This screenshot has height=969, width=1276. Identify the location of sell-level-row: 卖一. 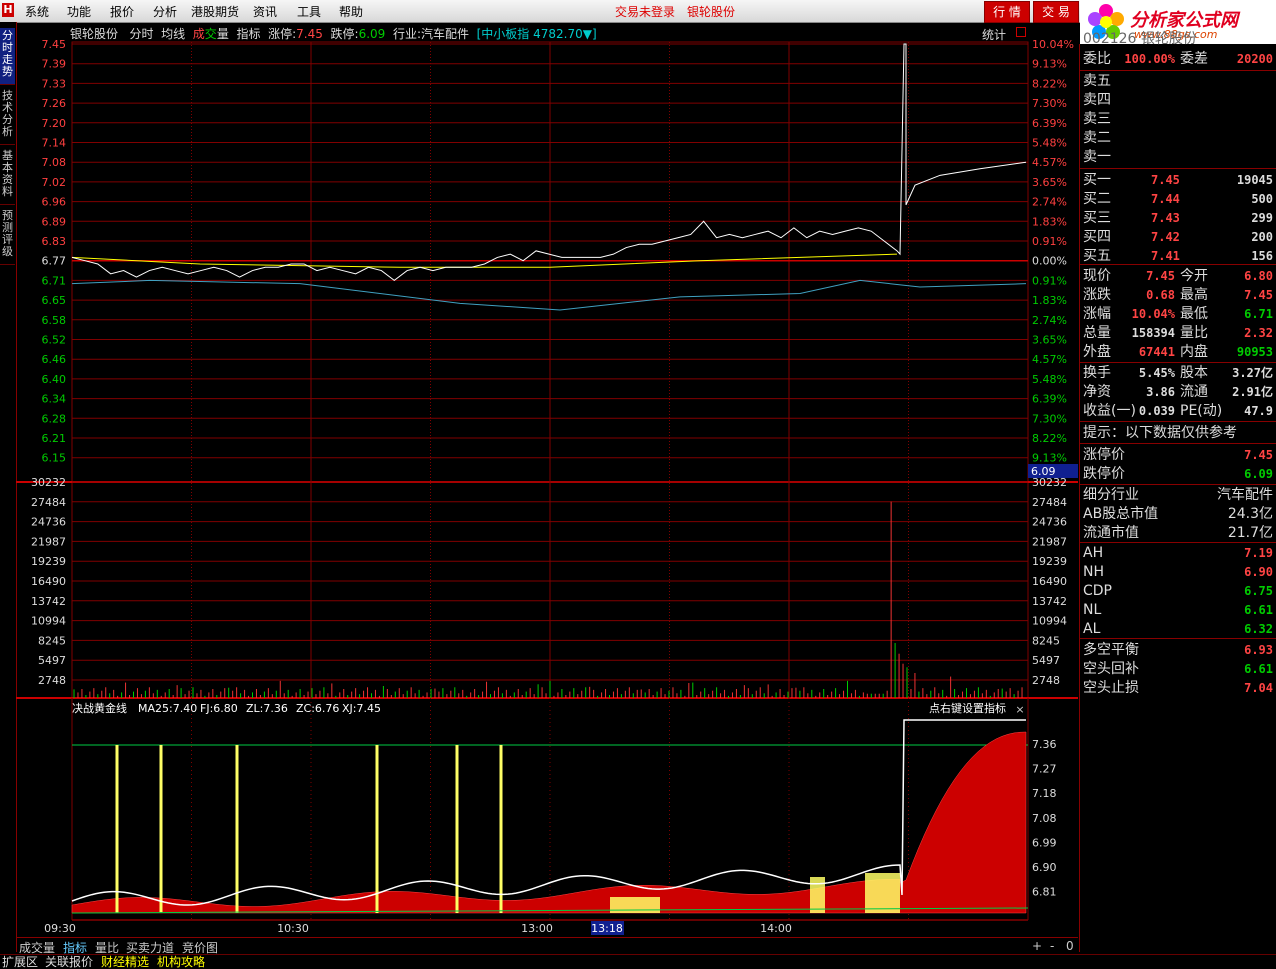
(1179, 157).